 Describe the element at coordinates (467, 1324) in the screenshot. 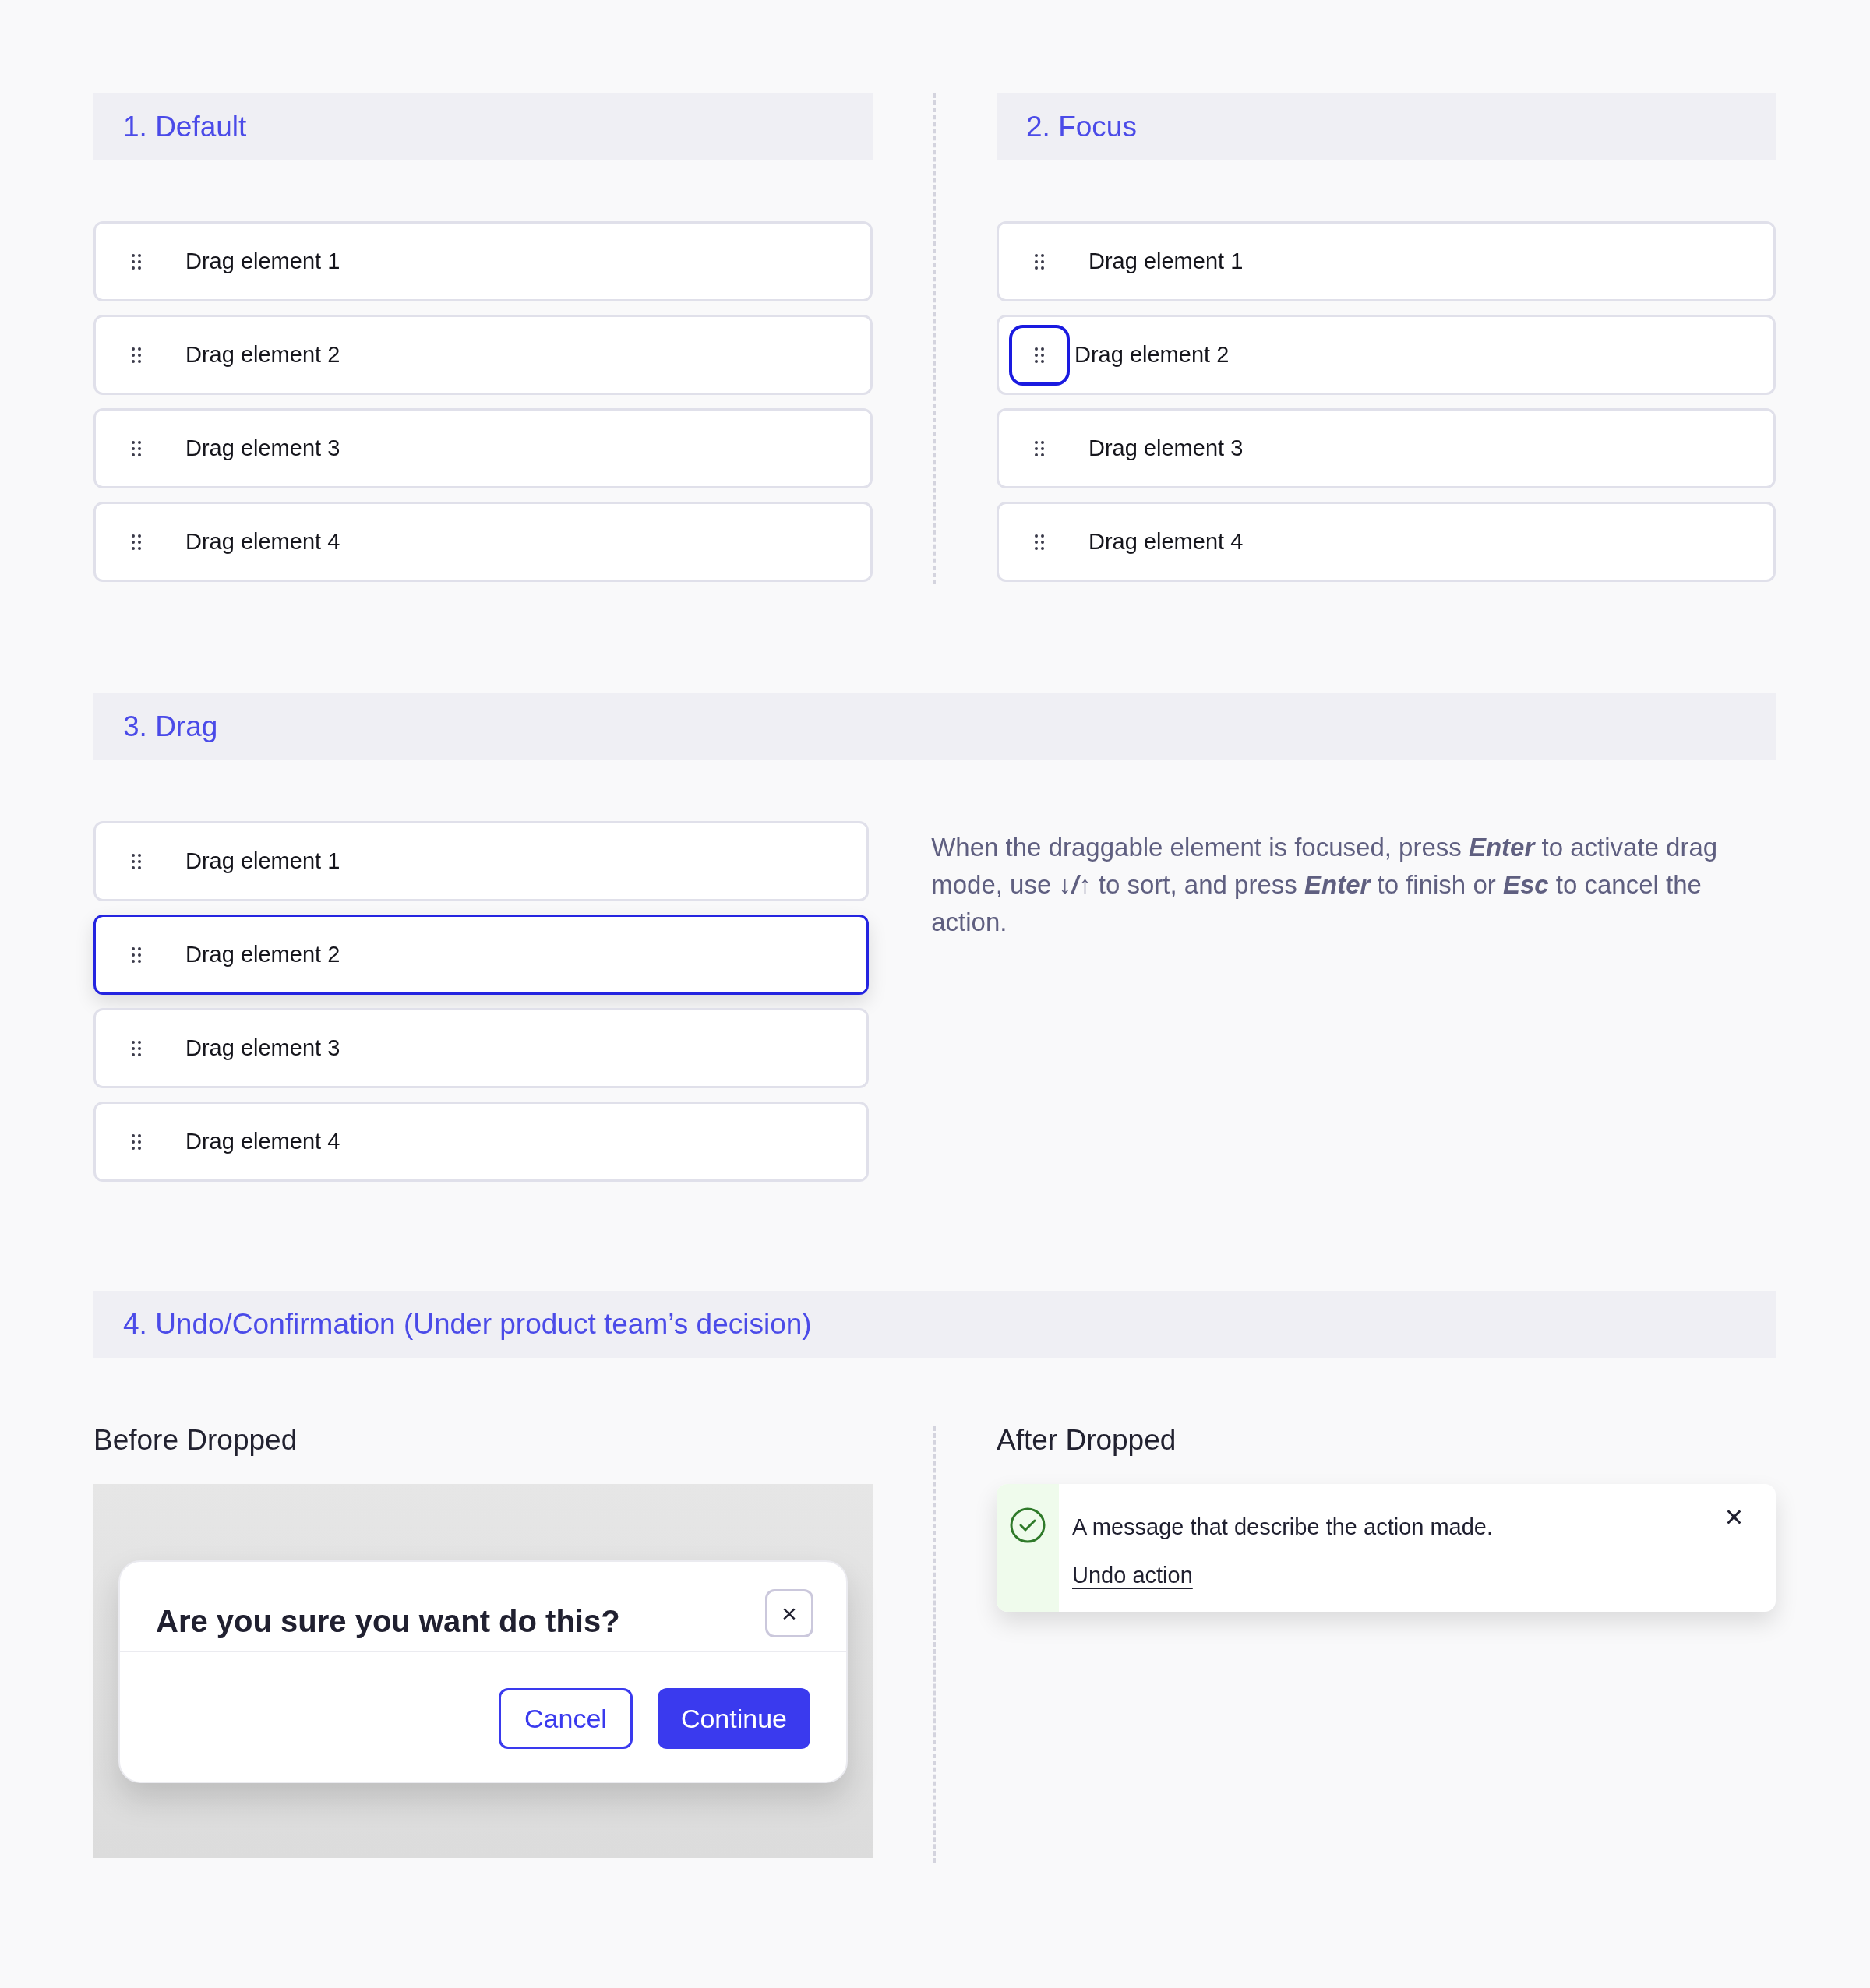

I see `section-title: 4. Undo/Confirmation (Under product team’s decision)` at that location.